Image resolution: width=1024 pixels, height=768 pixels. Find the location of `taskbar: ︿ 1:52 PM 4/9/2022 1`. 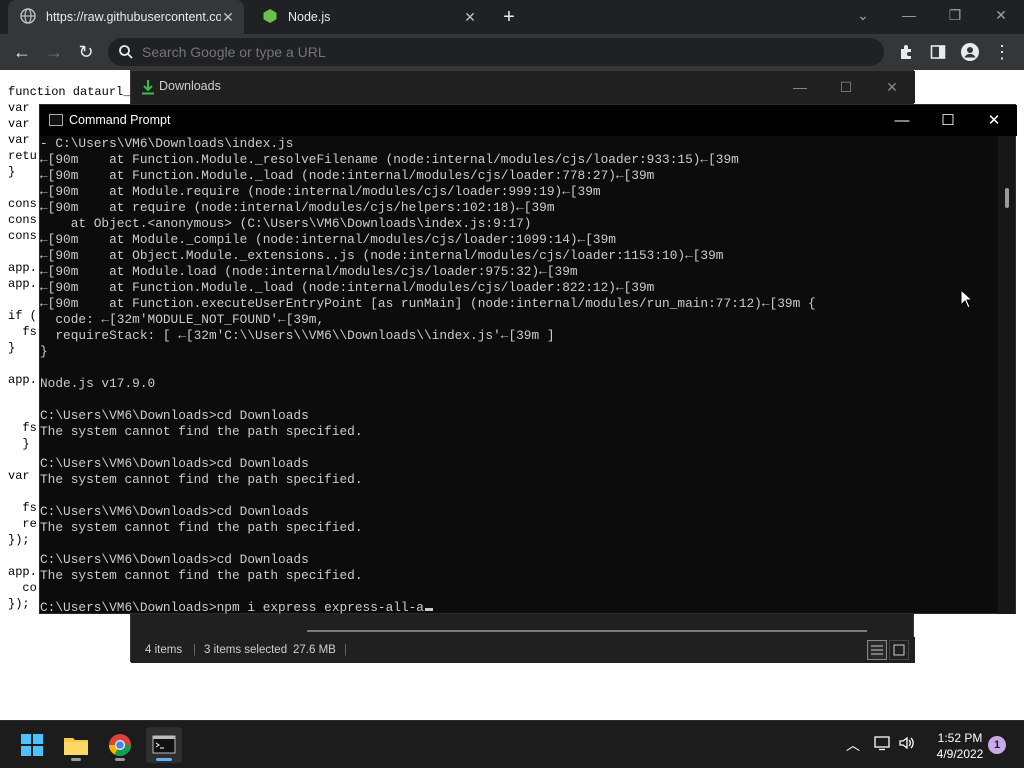

taskbar: ︿ 1:52 PM 4/9/2022 1 is located at coordinates (512, 744).